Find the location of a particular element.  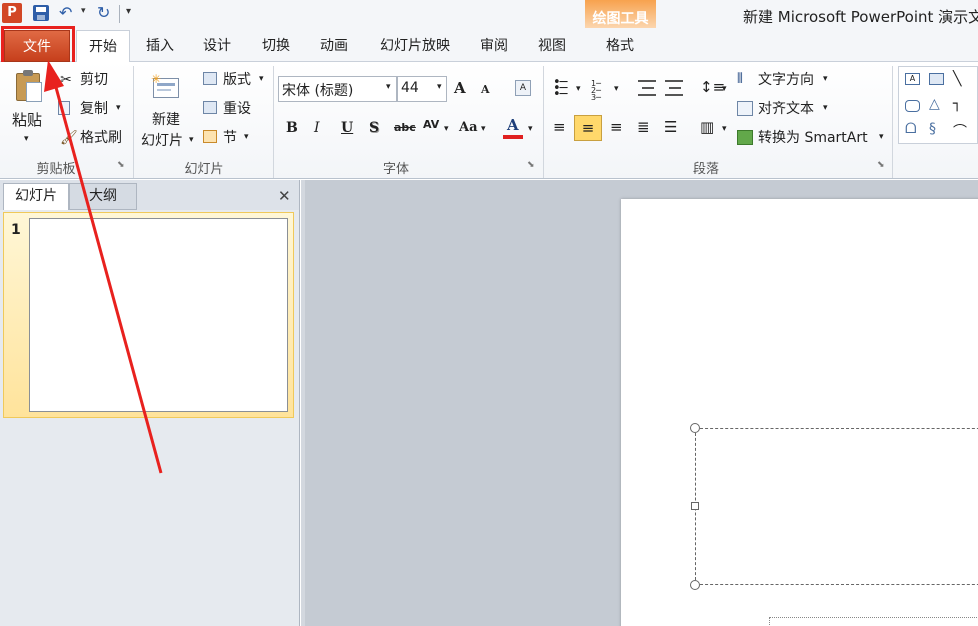

annotation-arrow is located at coordinates (103, 267).